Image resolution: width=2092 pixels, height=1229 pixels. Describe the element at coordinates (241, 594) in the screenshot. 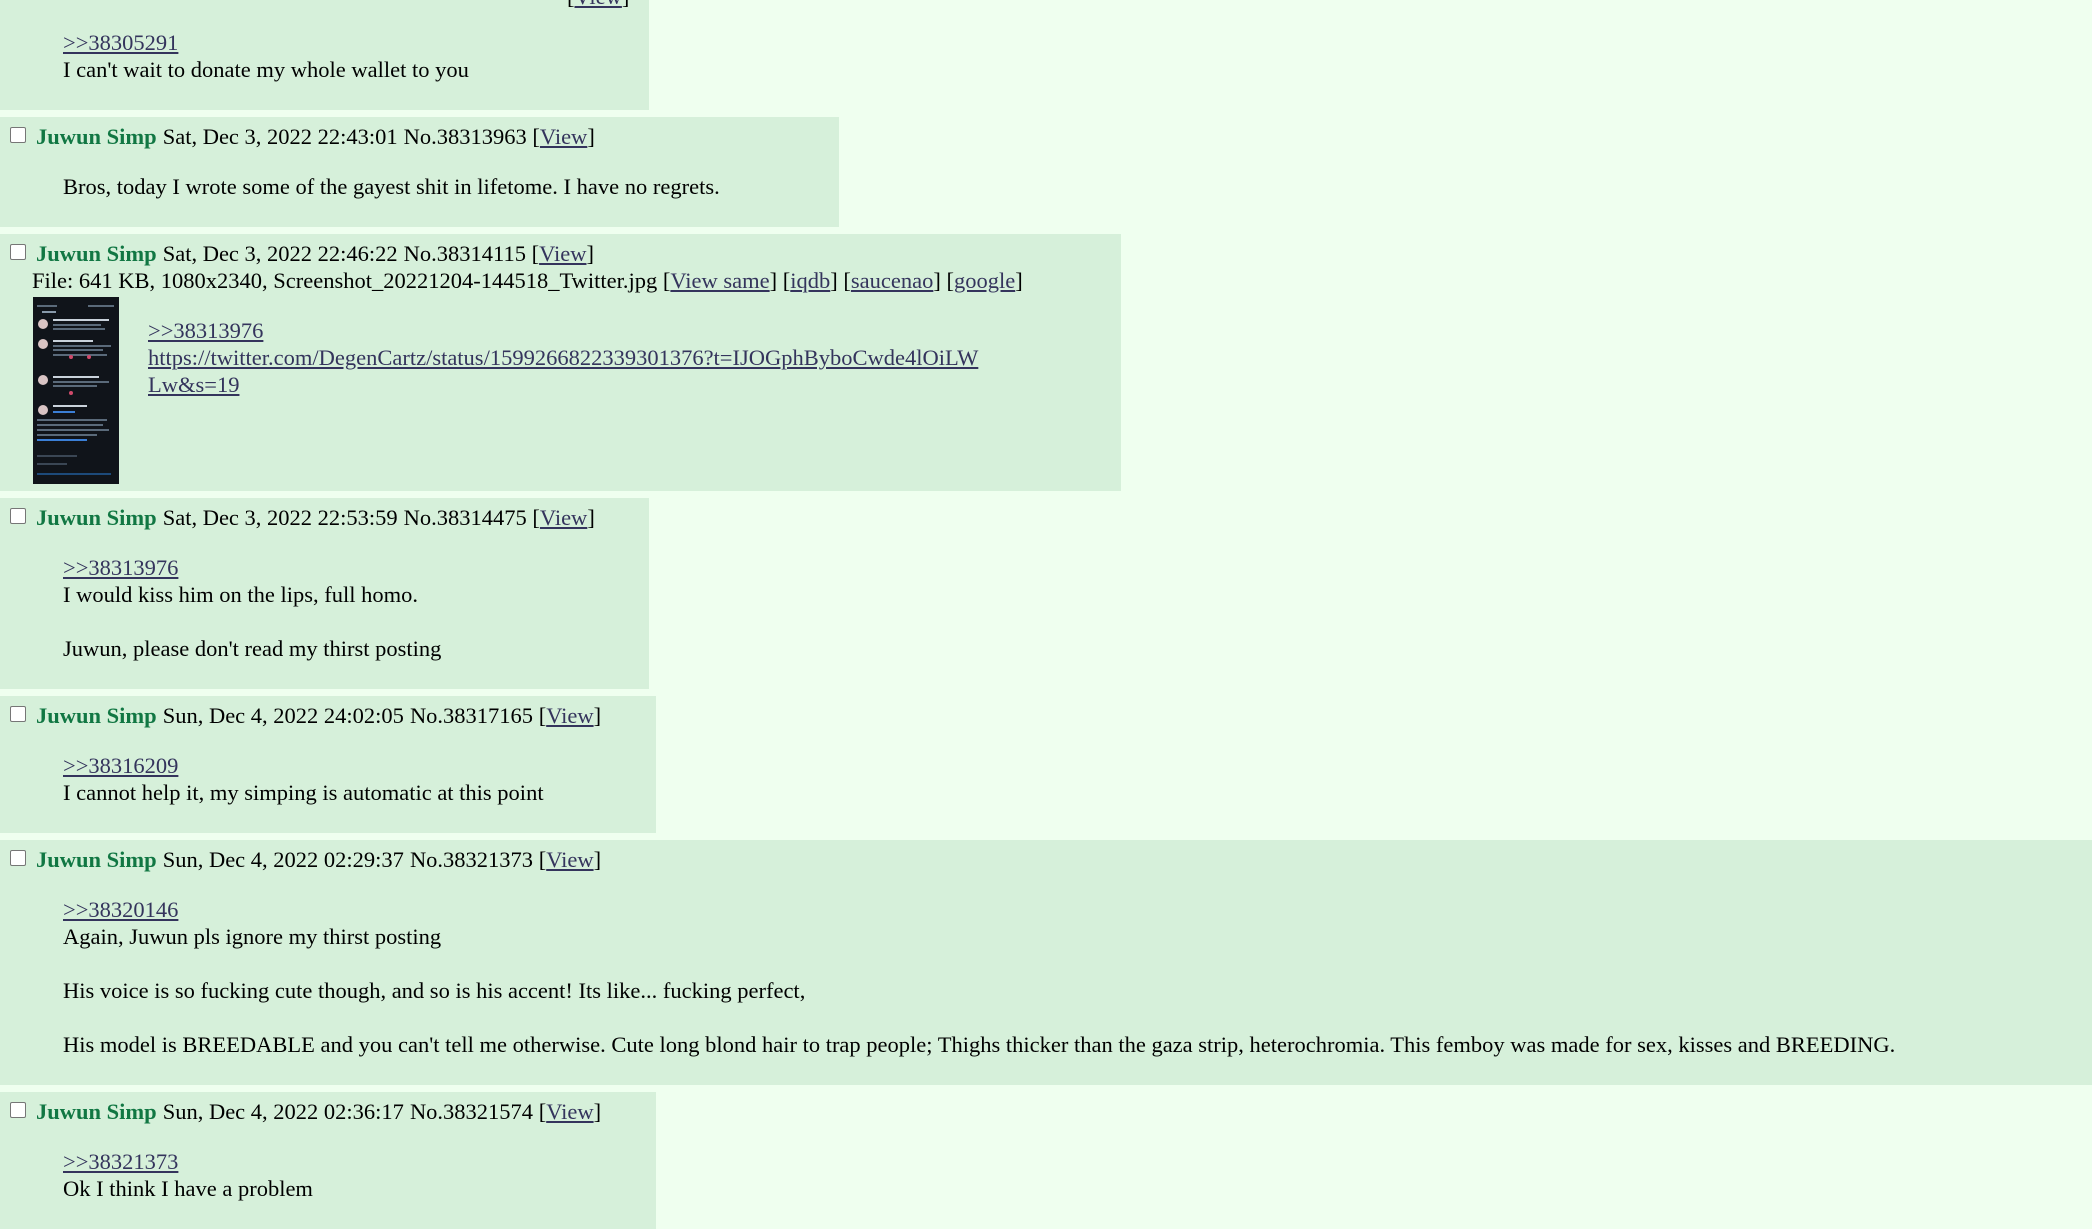

I see `post-text-line: I would kiss him on the lips, full homo.` at that location.